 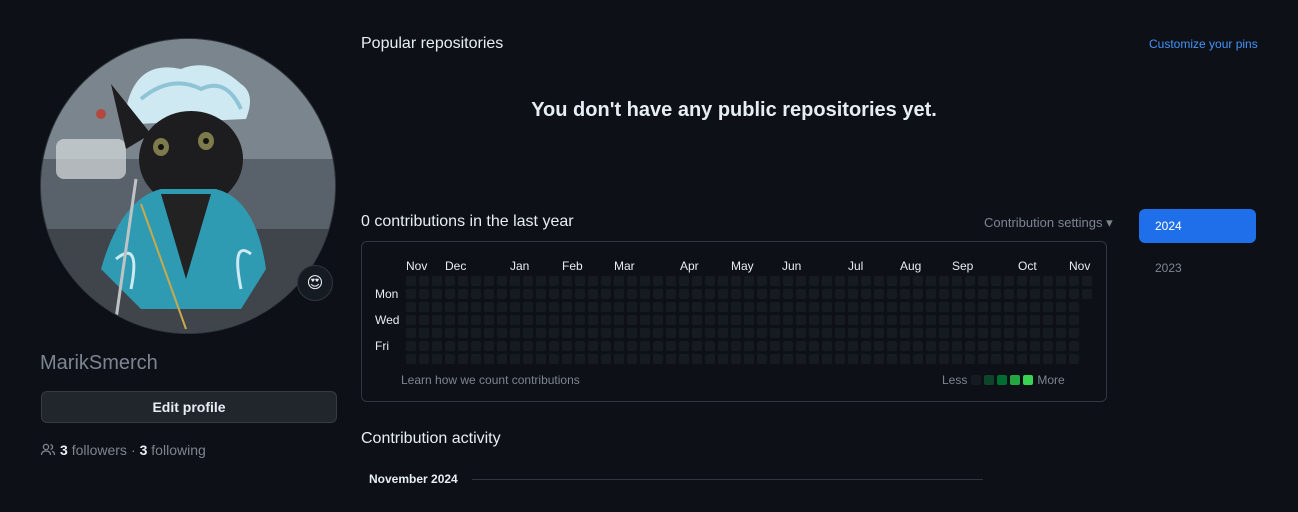 What do you see at coordinates (173, 450) in the screenshot?
I see `following-link: 3 following` at bounding box center [173, 450].